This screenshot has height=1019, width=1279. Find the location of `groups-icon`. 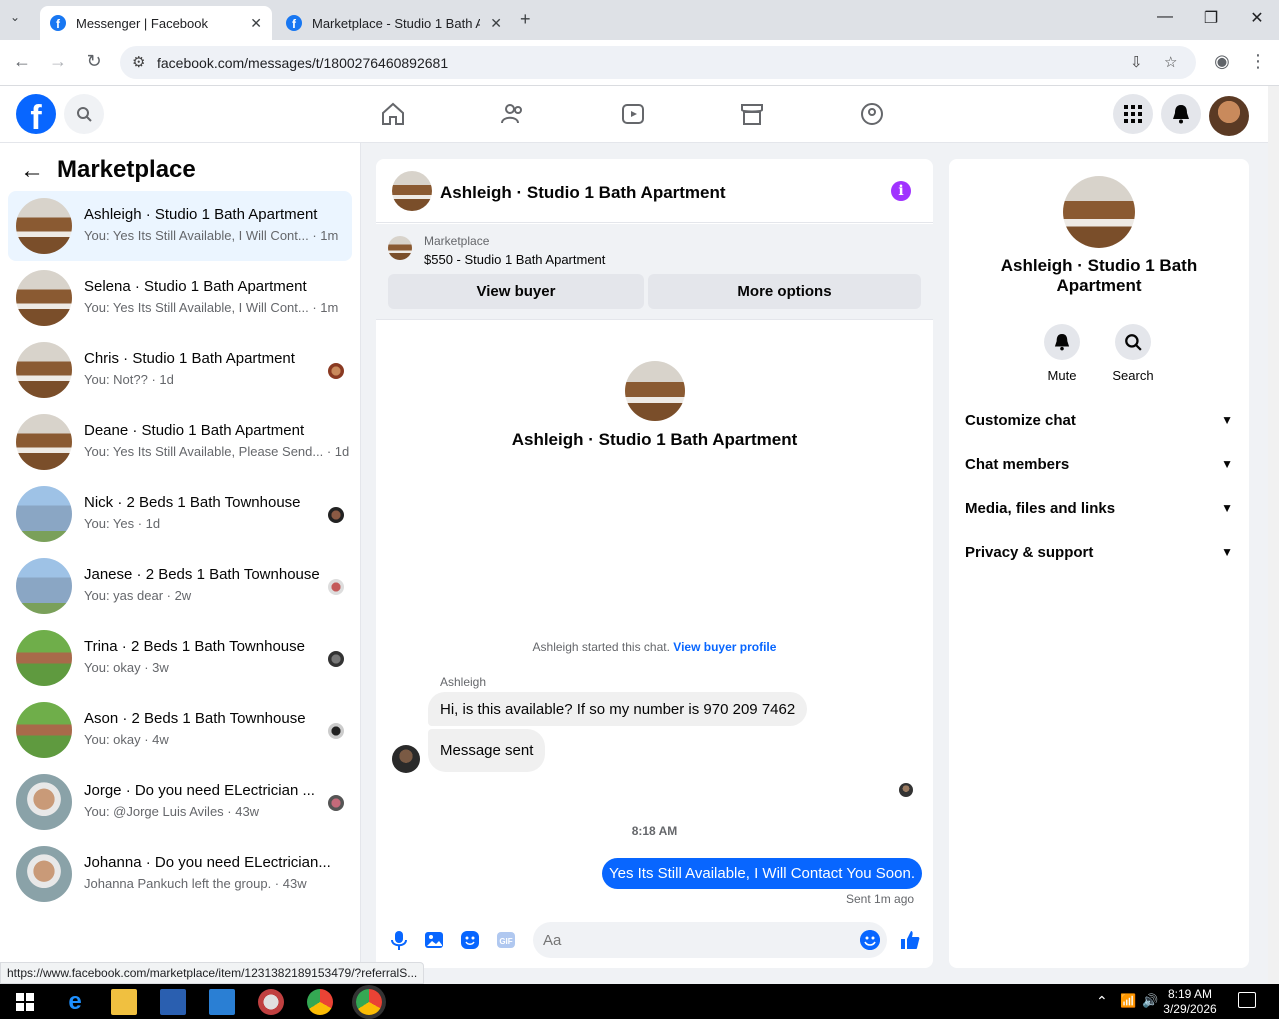

groups-icon is located at coordinates (872, 114).